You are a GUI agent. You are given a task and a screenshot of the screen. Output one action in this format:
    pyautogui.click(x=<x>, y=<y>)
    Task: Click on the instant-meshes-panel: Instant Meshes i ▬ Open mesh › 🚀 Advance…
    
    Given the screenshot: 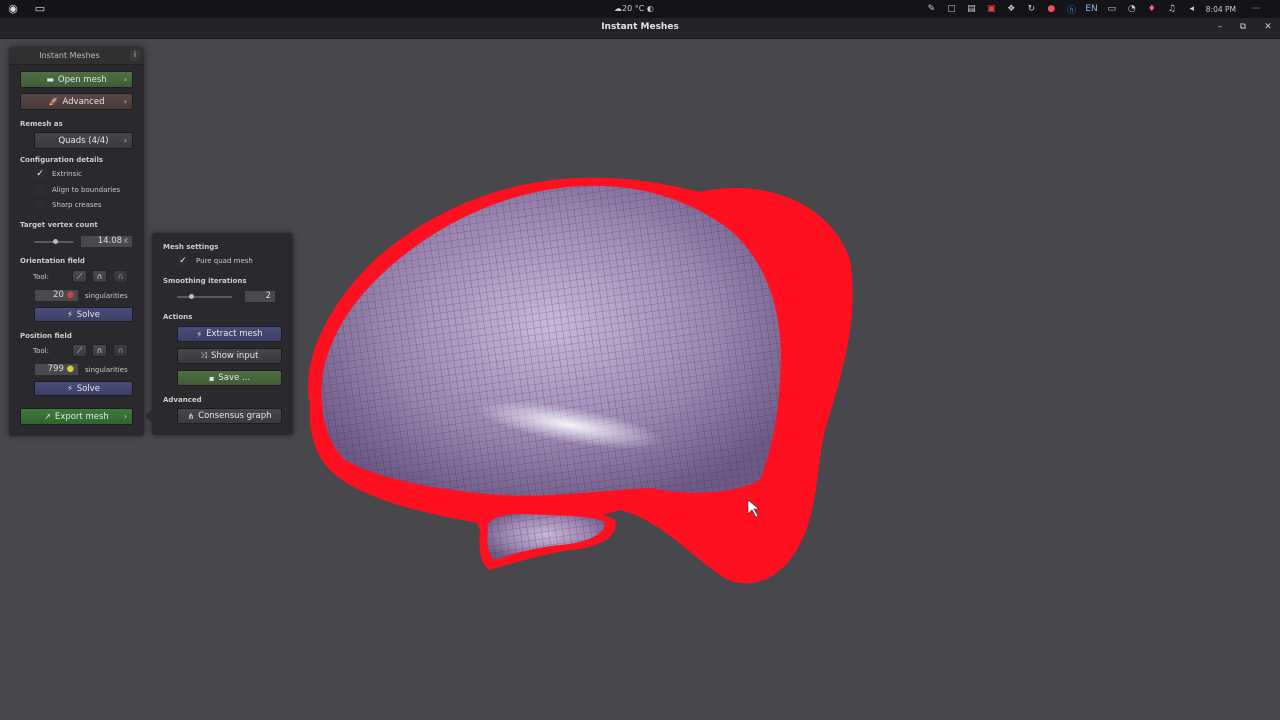 What is the action you would take?
    pyautogui.click(x=76, y=241)
    